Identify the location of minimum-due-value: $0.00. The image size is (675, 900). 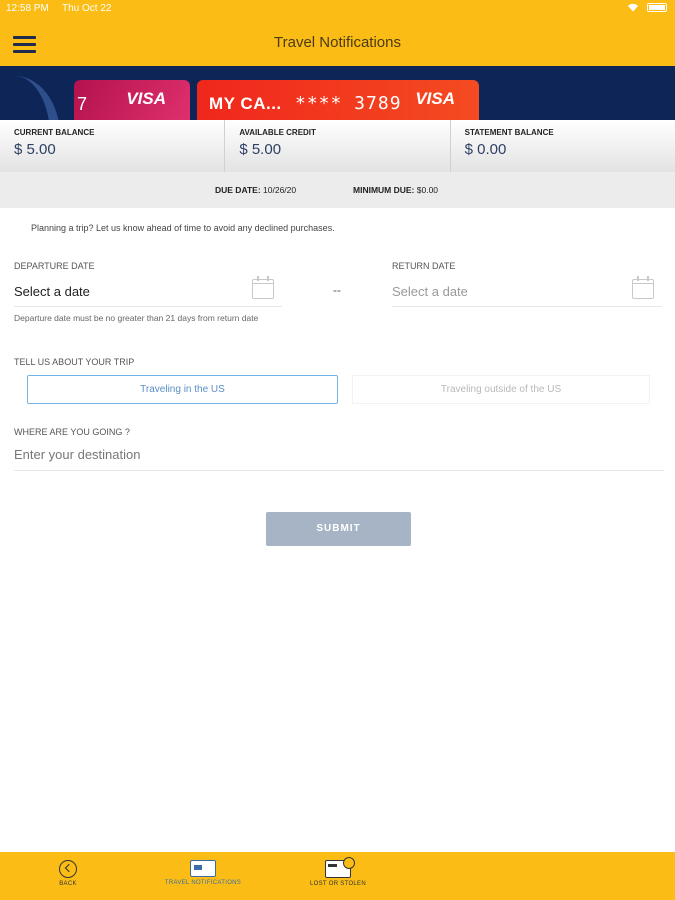
(427, 190).